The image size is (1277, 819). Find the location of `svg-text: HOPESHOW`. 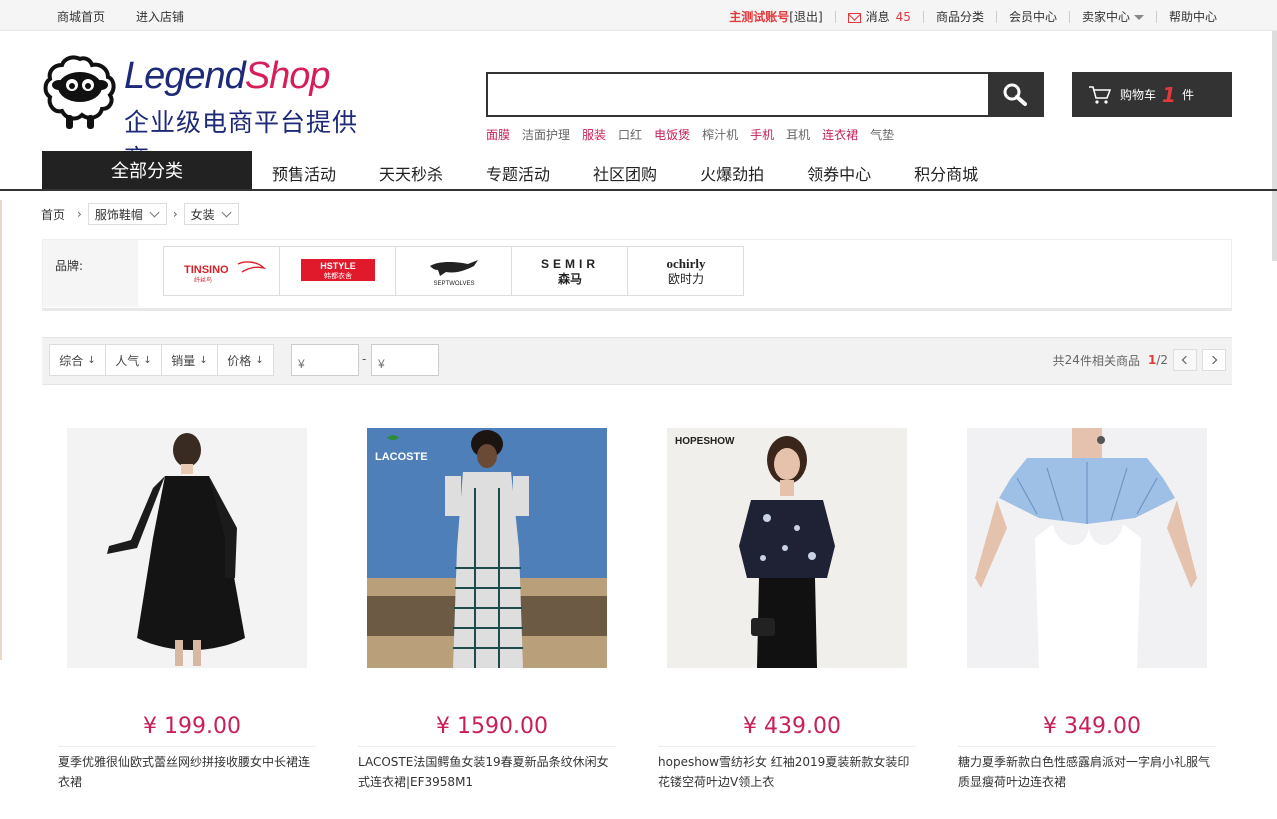

svg-text: HOPESHOW is located at coordinates (705, 441).